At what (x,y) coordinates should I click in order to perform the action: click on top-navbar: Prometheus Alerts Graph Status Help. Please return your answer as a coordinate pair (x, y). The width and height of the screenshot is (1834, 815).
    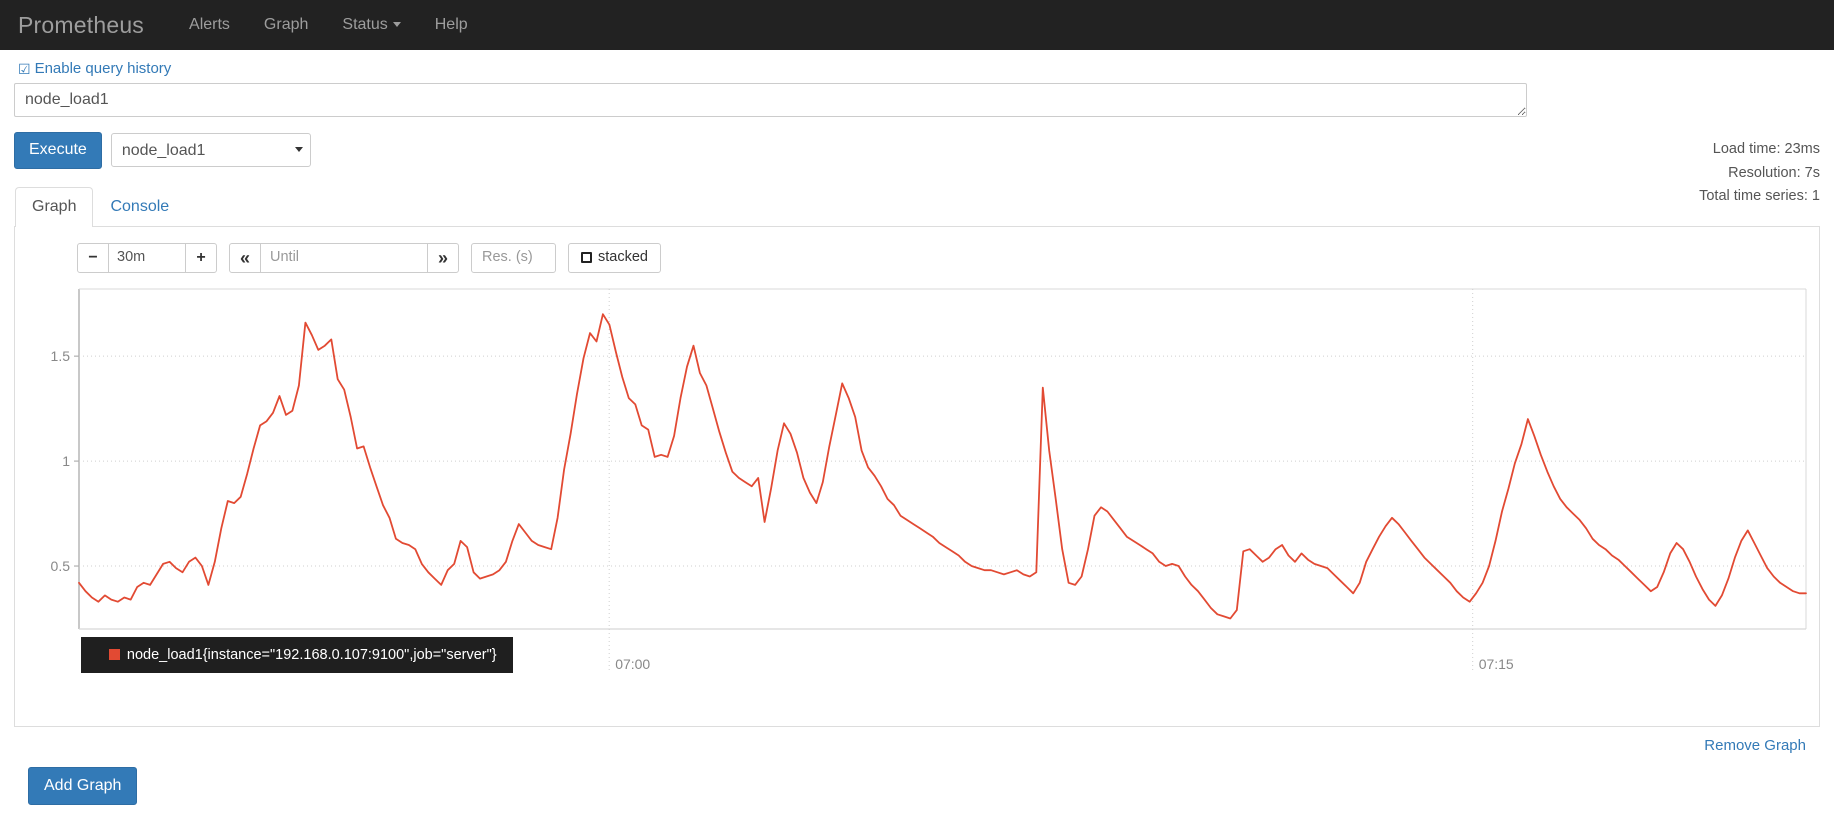
    Looking at the image, I should click on (917, 25).